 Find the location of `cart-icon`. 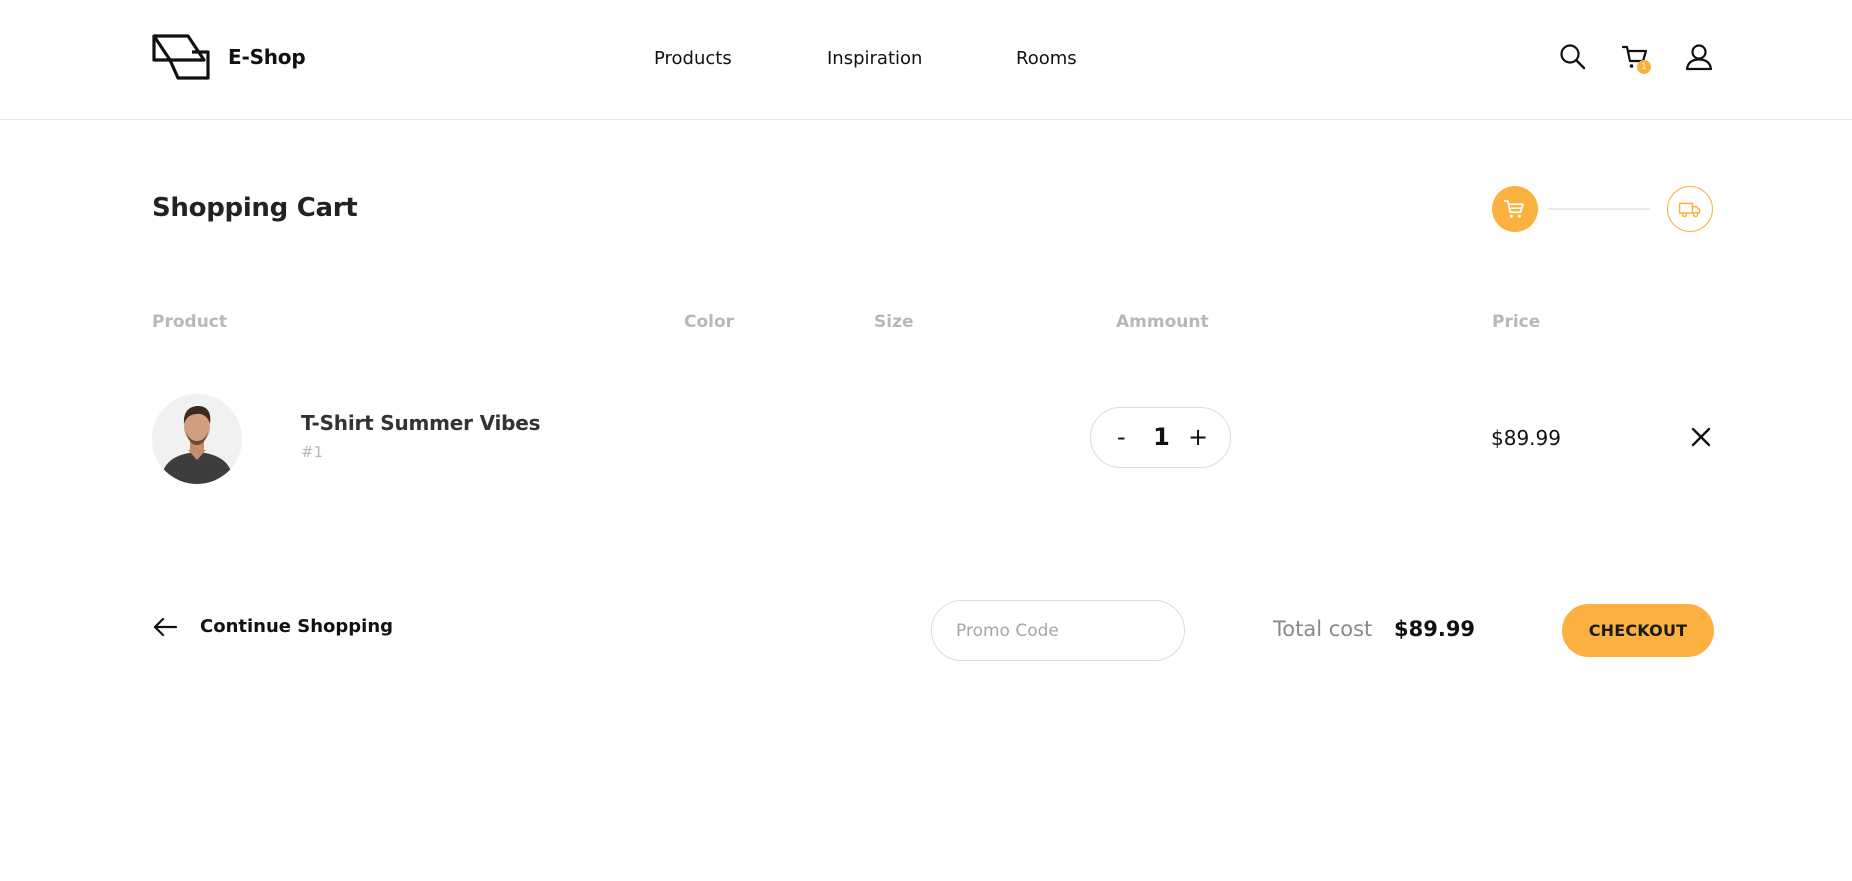

cart-icon is located at coordinates (1513, 209).